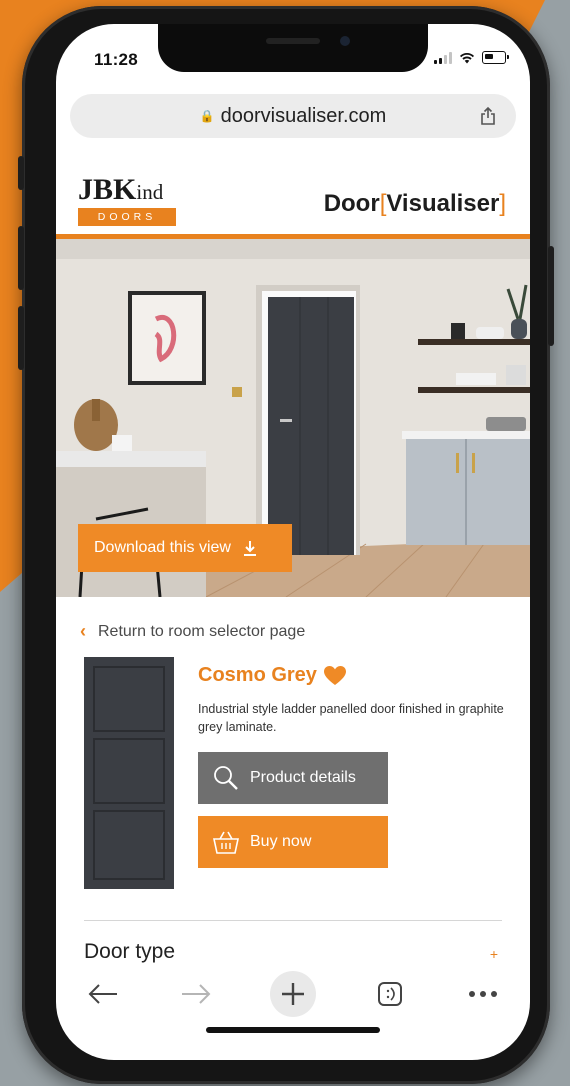 The width and height of the screenshot is (570, 1086). I want to click on volume-up-button, so click(21, 258).